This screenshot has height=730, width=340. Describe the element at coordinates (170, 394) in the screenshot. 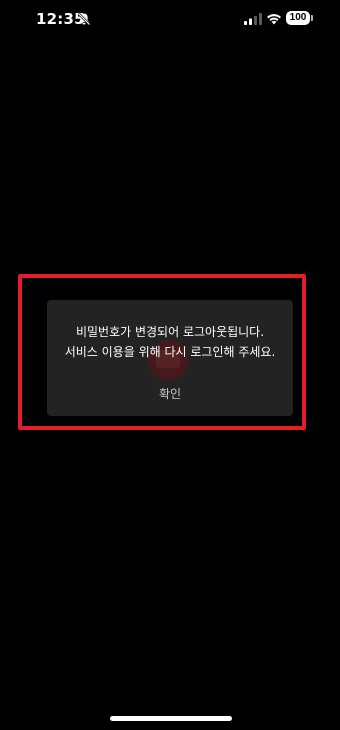

I see `confirm-button: 확인` at that location.